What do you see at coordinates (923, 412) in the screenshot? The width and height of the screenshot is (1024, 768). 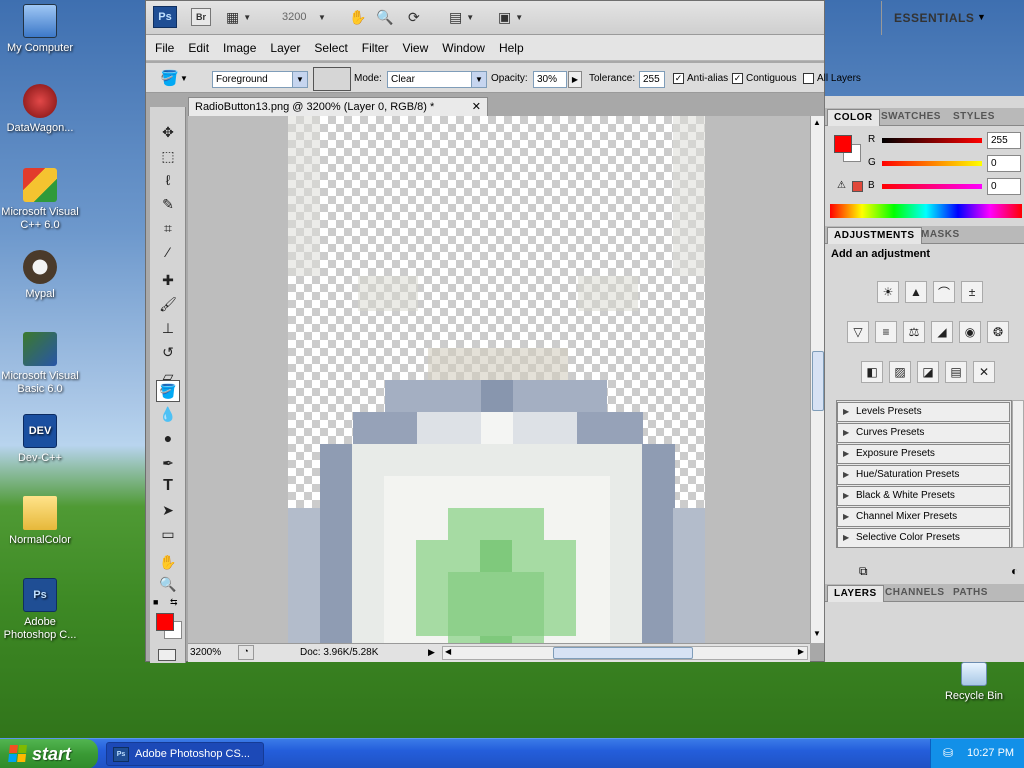 I see `preset-levels: Levels Presets` at bounding box center [923, 412].